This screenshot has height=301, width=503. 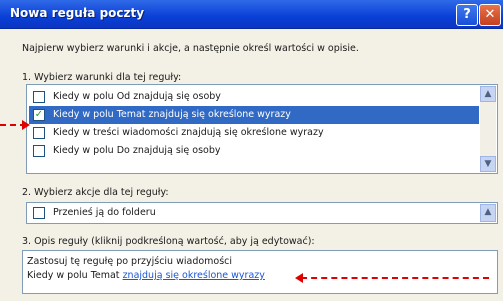 I want to click on actions-scrollbar: ▲, so click(x=488, y=213).